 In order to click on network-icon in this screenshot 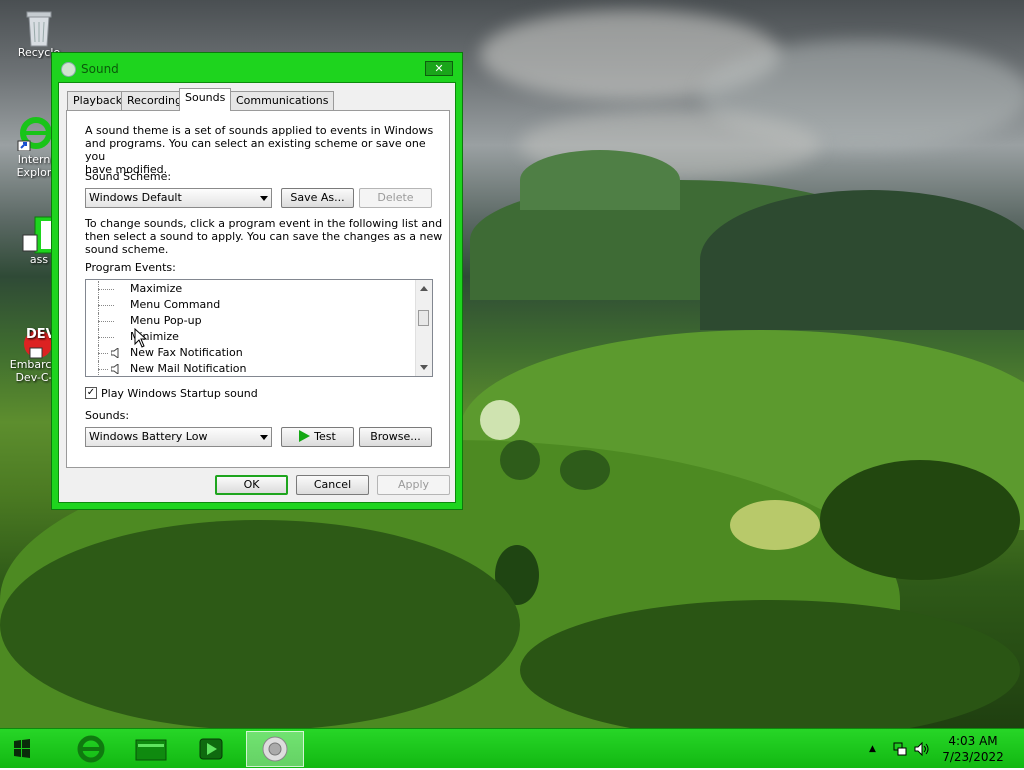, I will do `click(900, 749)`.